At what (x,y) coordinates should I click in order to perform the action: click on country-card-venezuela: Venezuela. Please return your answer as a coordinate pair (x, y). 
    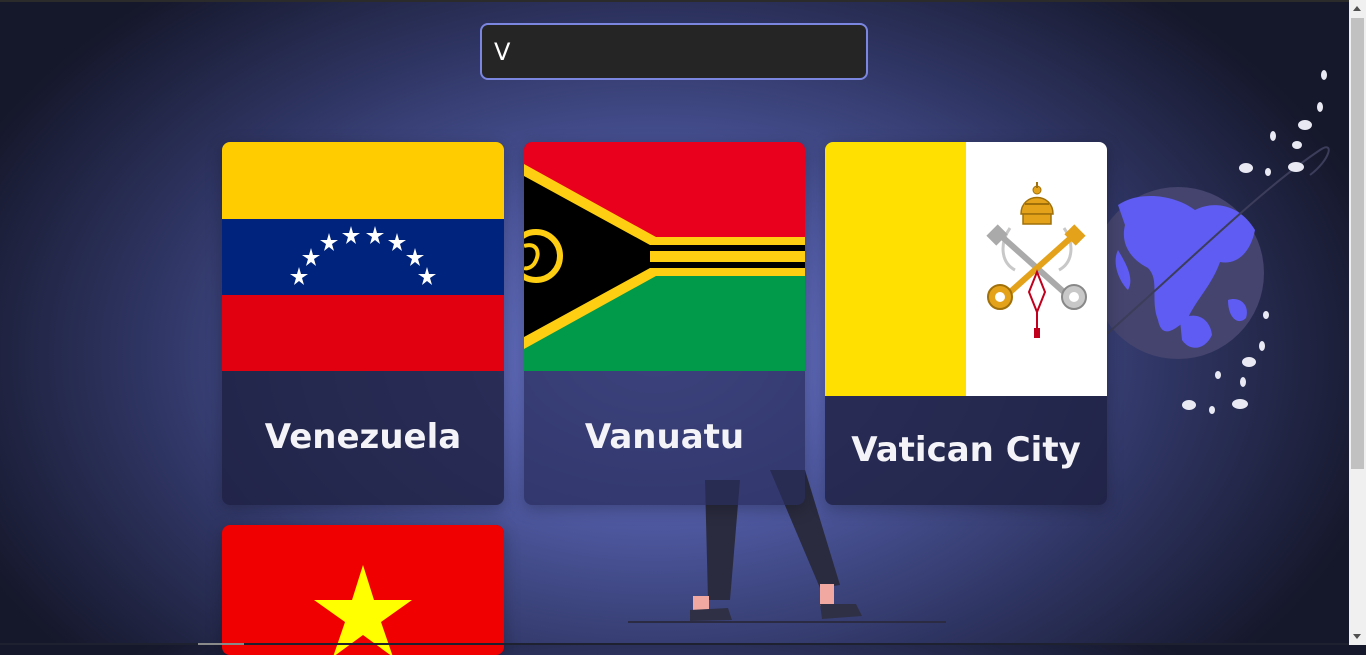
    Looking at the image, I should click on (363, 323).